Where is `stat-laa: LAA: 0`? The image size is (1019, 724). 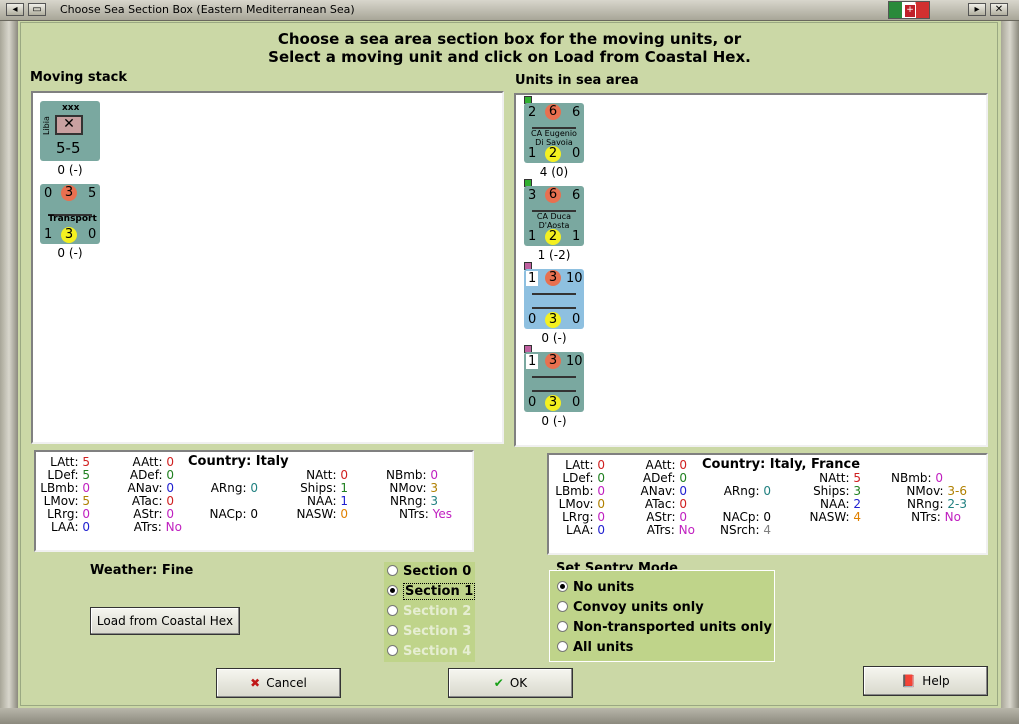 stat-laa: LAA: 0 is located at coordinates (578, 530).